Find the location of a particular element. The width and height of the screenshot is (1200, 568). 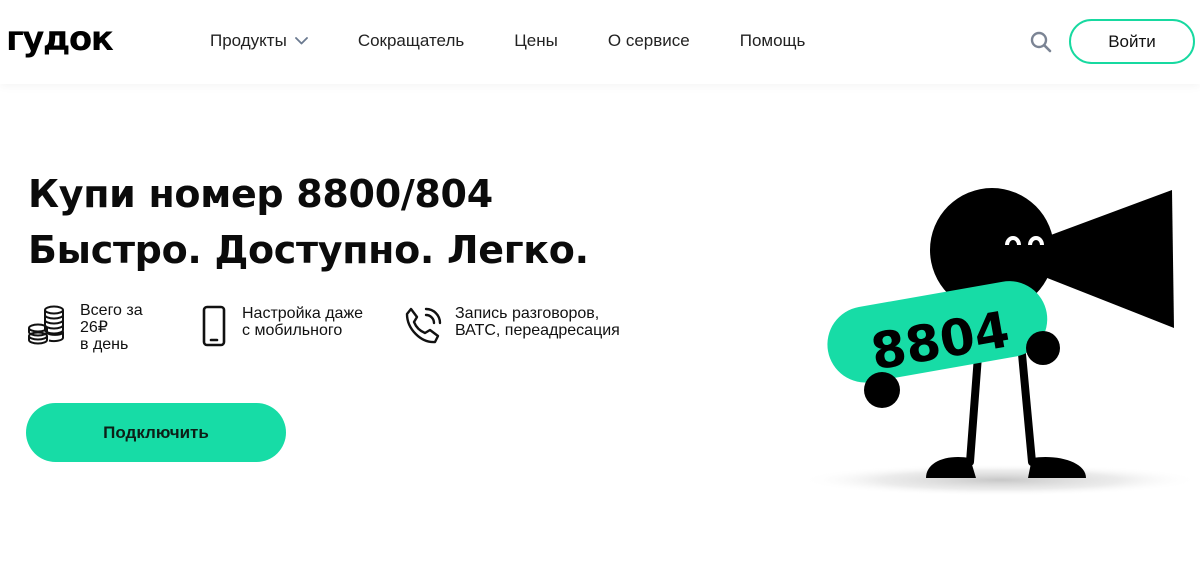

nav-item-shortener: Сокращатель is located at coordinates (411, 41).